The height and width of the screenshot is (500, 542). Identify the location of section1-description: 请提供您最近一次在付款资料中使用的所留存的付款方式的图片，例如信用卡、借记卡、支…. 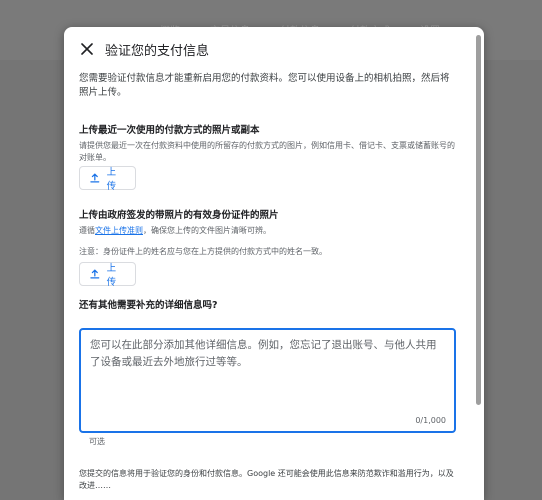
(267, 151).